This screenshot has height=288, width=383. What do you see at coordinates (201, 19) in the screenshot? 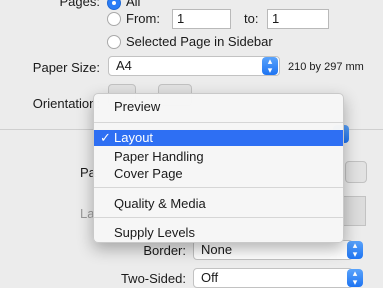
I see `from-input: 1` at bounding box center [201, 19].